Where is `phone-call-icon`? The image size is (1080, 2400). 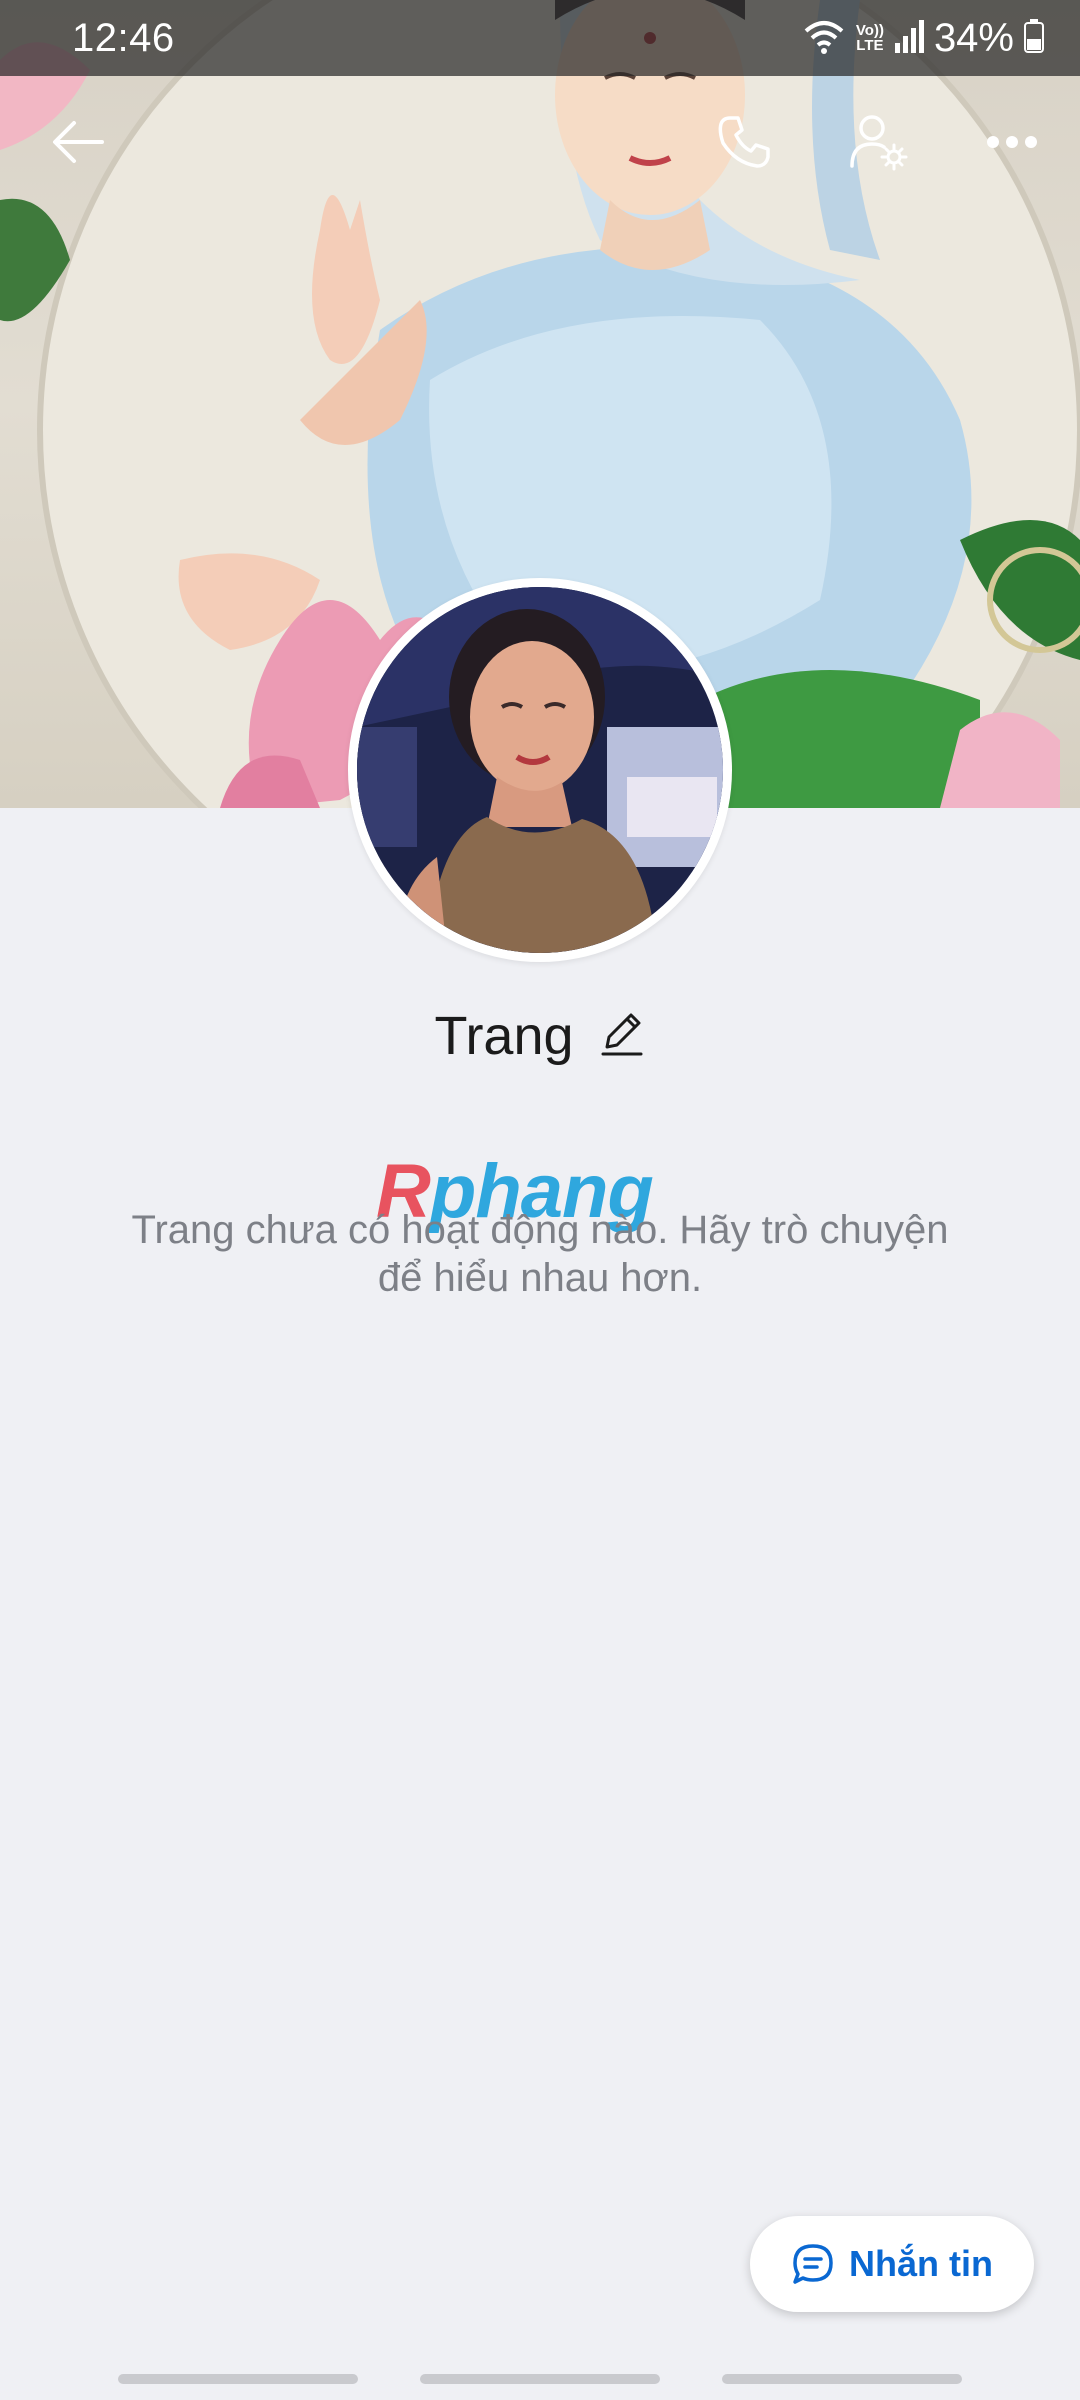
phone-call-icon is located at coordinates (744, 144).